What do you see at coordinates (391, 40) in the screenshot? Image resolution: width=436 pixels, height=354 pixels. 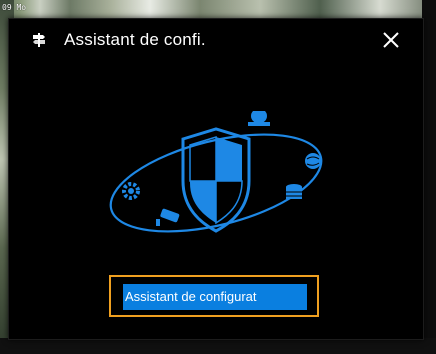 I see `close-icon` at bounding box center [391, 40].